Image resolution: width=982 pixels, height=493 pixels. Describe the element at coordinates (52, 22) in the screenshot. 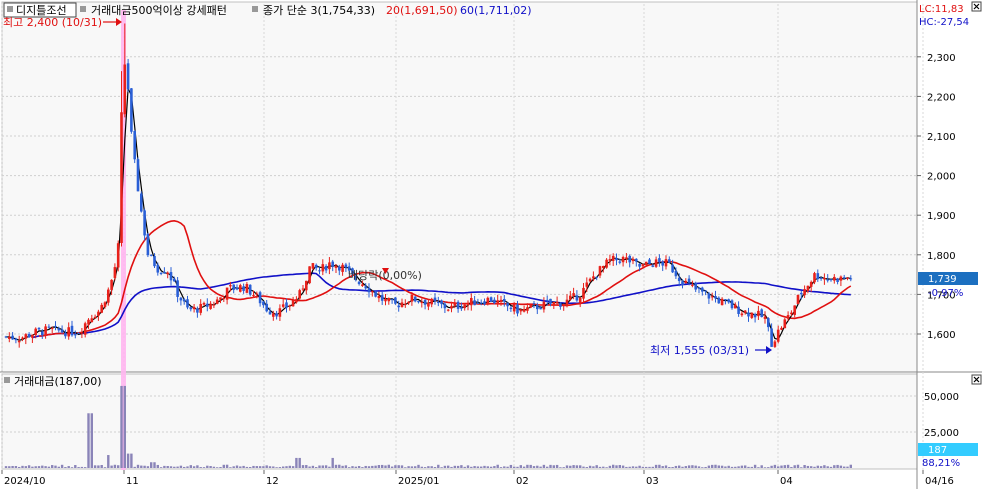

I see `high-annotation: 최고 2,400 (10/31)` at that location.